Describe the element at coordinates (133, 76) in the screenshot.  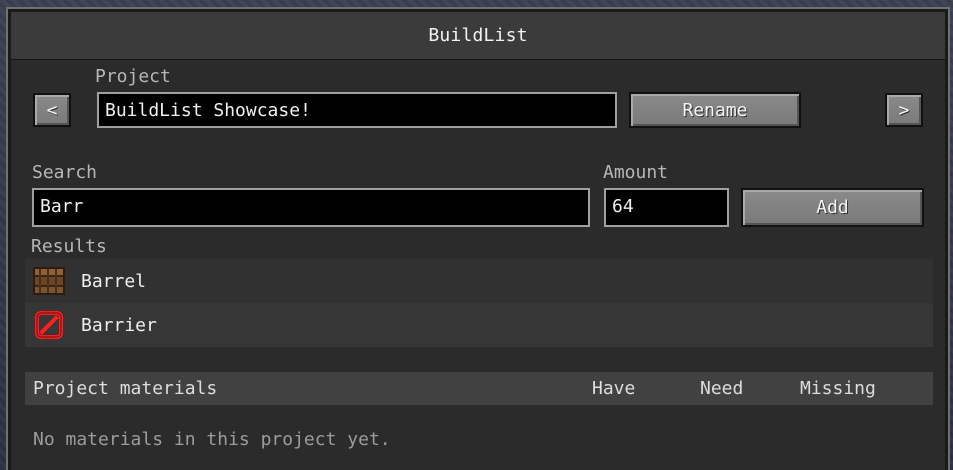
I see `project-label: Project` at that location.